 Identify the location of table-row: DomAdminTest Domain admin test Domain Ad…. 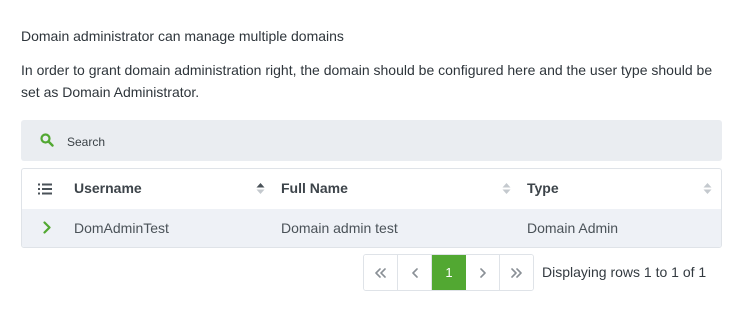
(371, 228).